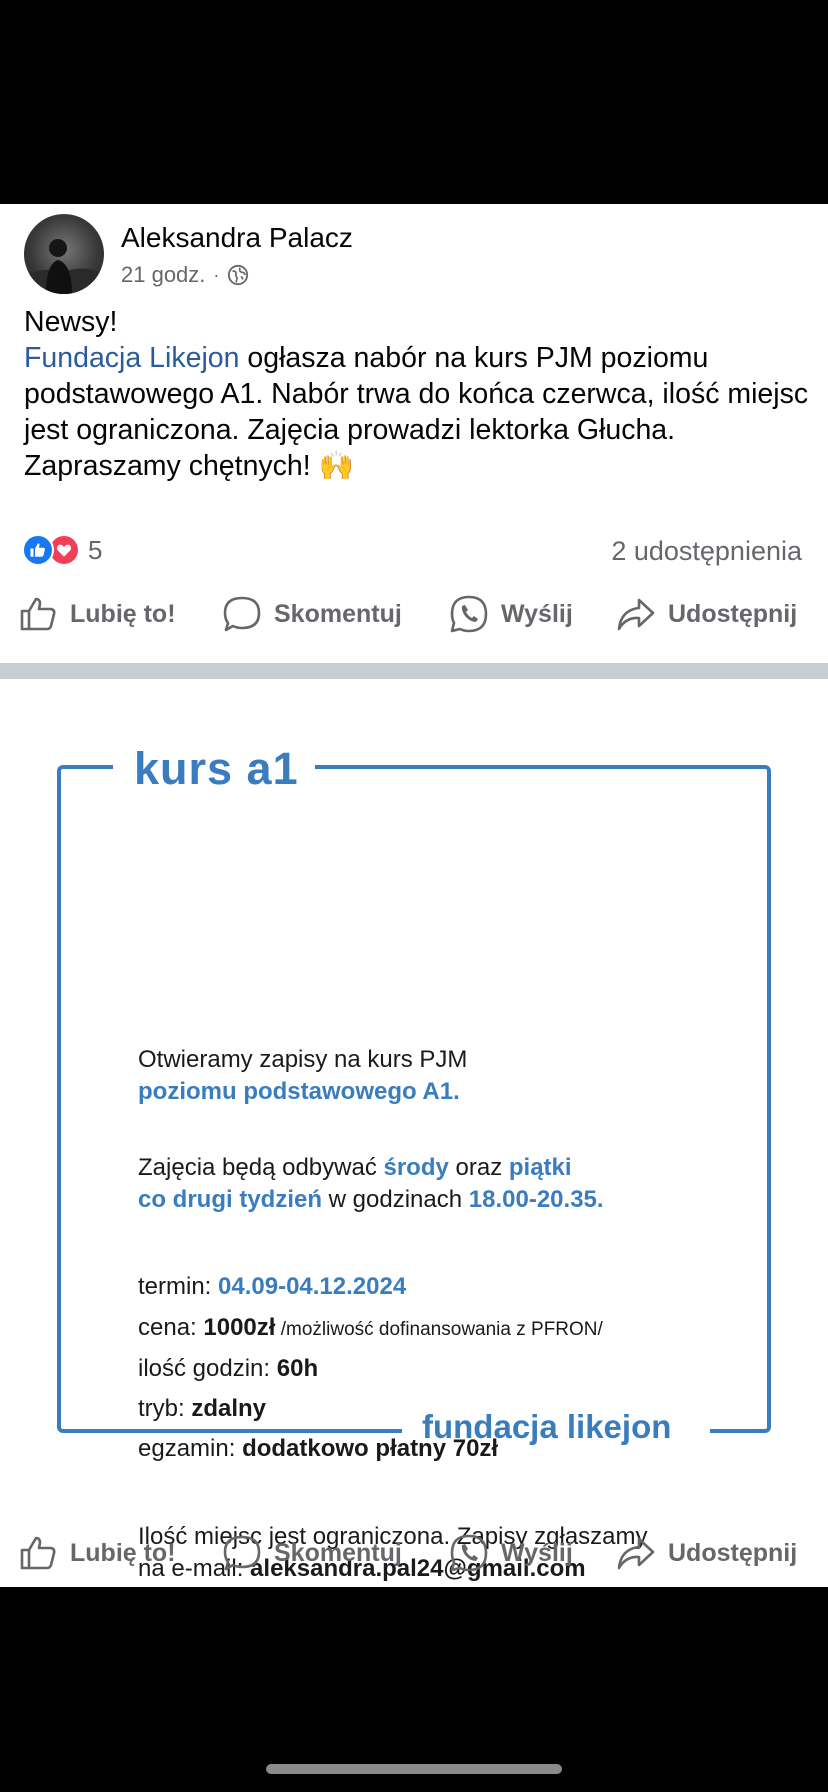 This screenshot has height=1792, width=828. I want to click on flyer-term: termin: 04.09-04.12.2024, so click(272, 1287).